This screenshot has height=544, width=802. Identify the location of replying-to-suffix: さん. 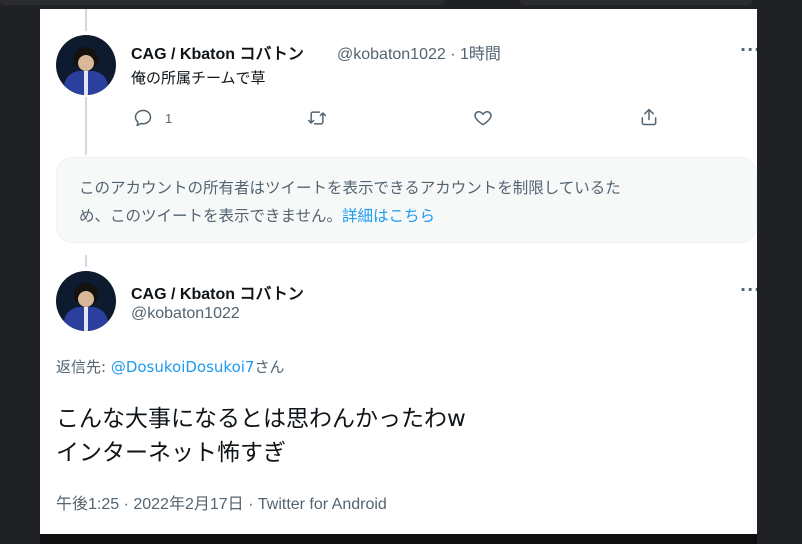
(269, 367).